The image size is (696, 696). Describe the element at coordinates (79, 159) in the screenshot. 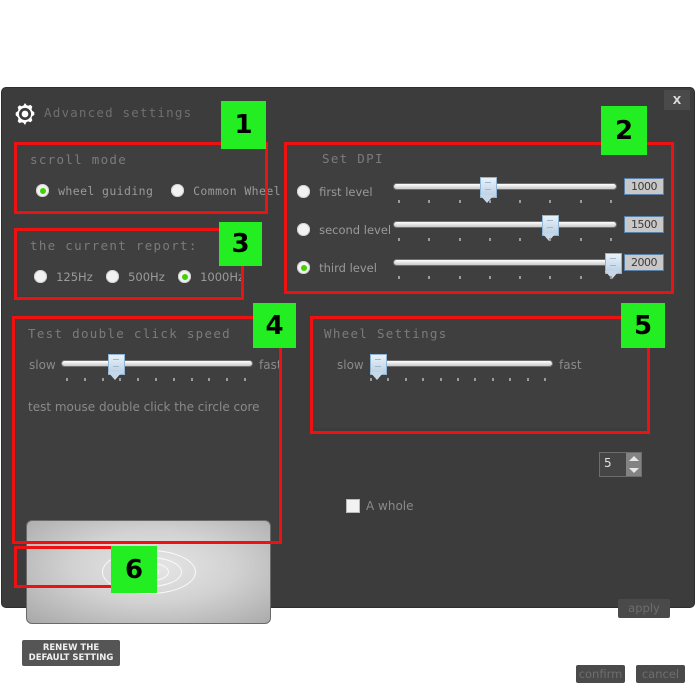

I see `scroll-mode-title: scroll mode` at that location.